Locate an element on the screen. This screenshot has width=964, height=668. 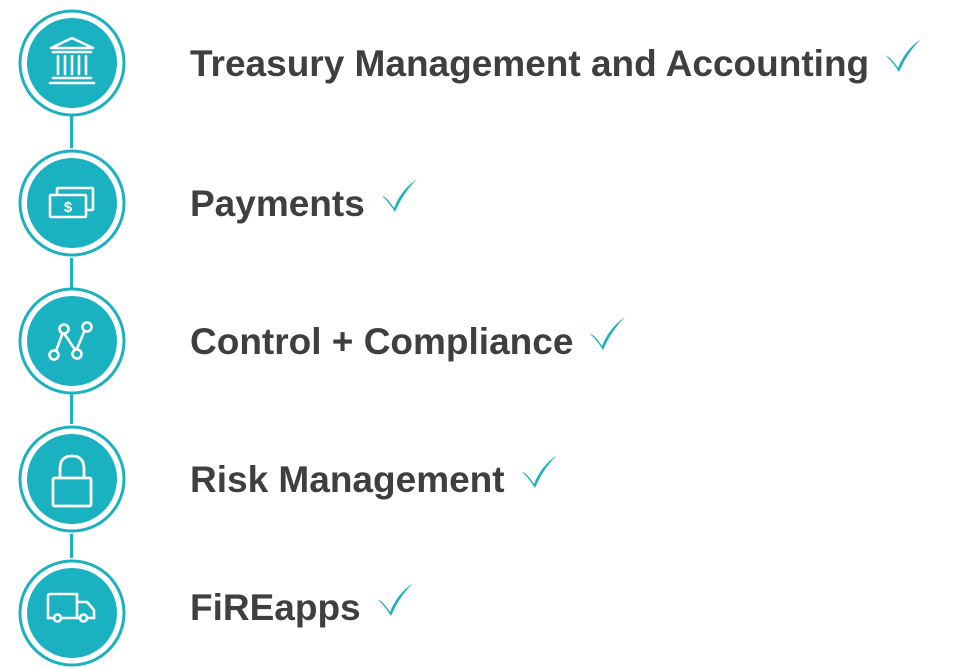
feature-label-text: Control + Compliance is located at coordinates (382, 341).